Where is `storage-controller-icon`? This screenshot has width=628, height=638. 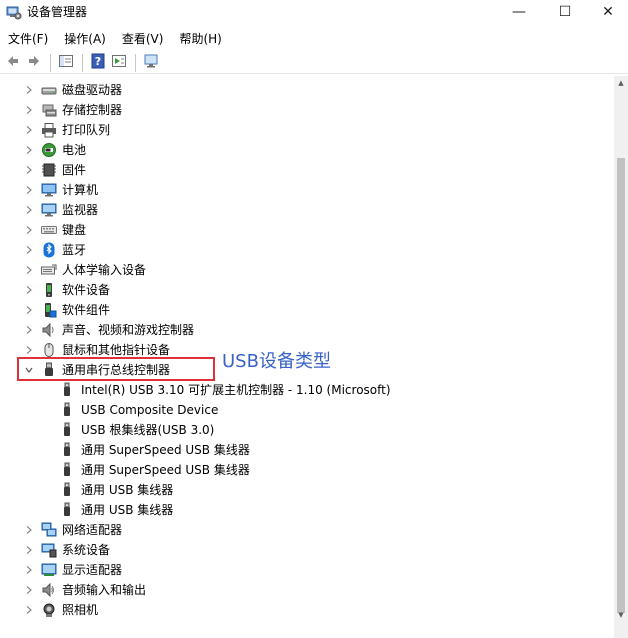
storage-controller-icon is located at coordinates (49, 110).